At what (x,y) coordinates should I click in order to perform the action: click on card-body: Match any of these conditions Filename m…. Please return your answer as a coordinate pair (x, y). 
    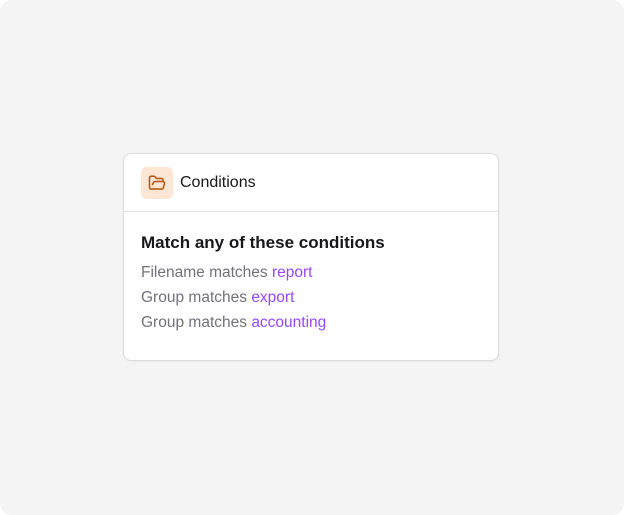
    Looking at the image, I should click on (311, 273).